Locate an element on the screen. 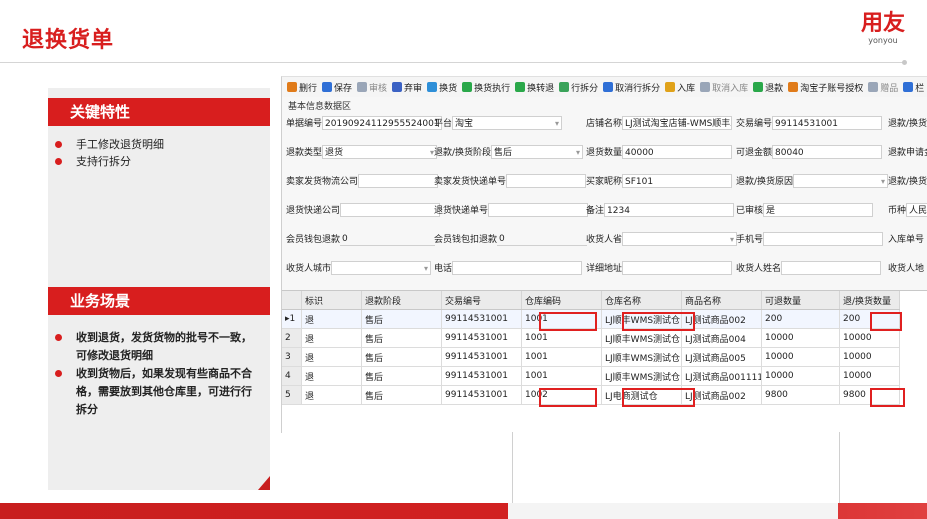  field-input: 40000 is located at coordinates (677, 152).